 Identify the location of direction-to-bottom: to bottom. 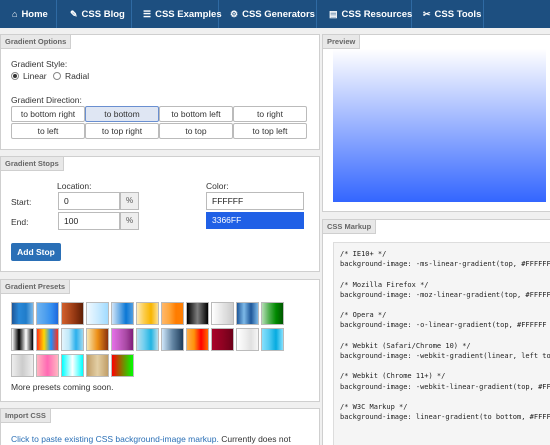
(122, 114).